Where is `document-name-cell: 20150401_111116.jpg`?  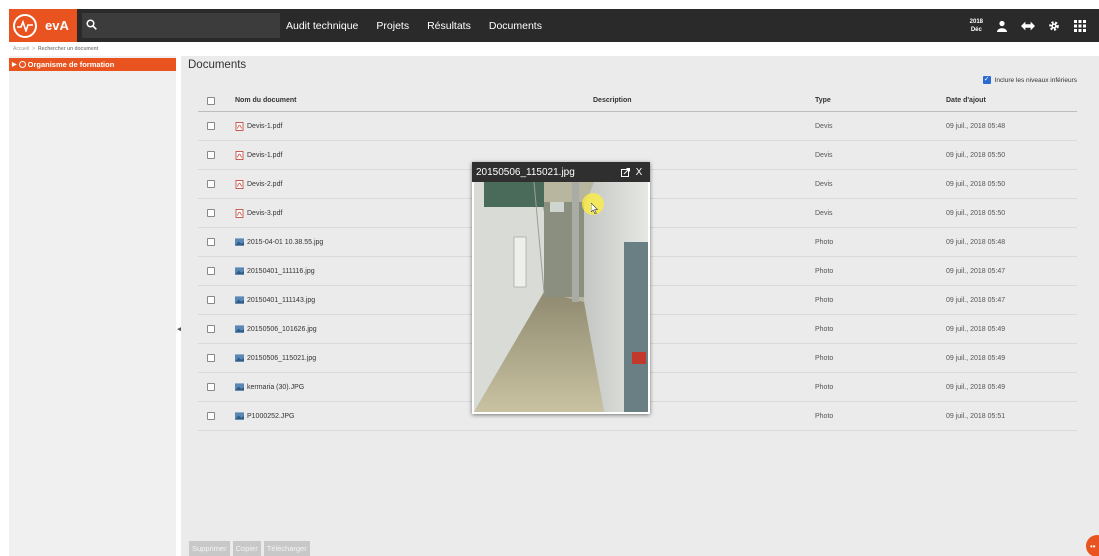
document-name-cell: 20150401_111116.jpg is located at coordinates (275, 271).